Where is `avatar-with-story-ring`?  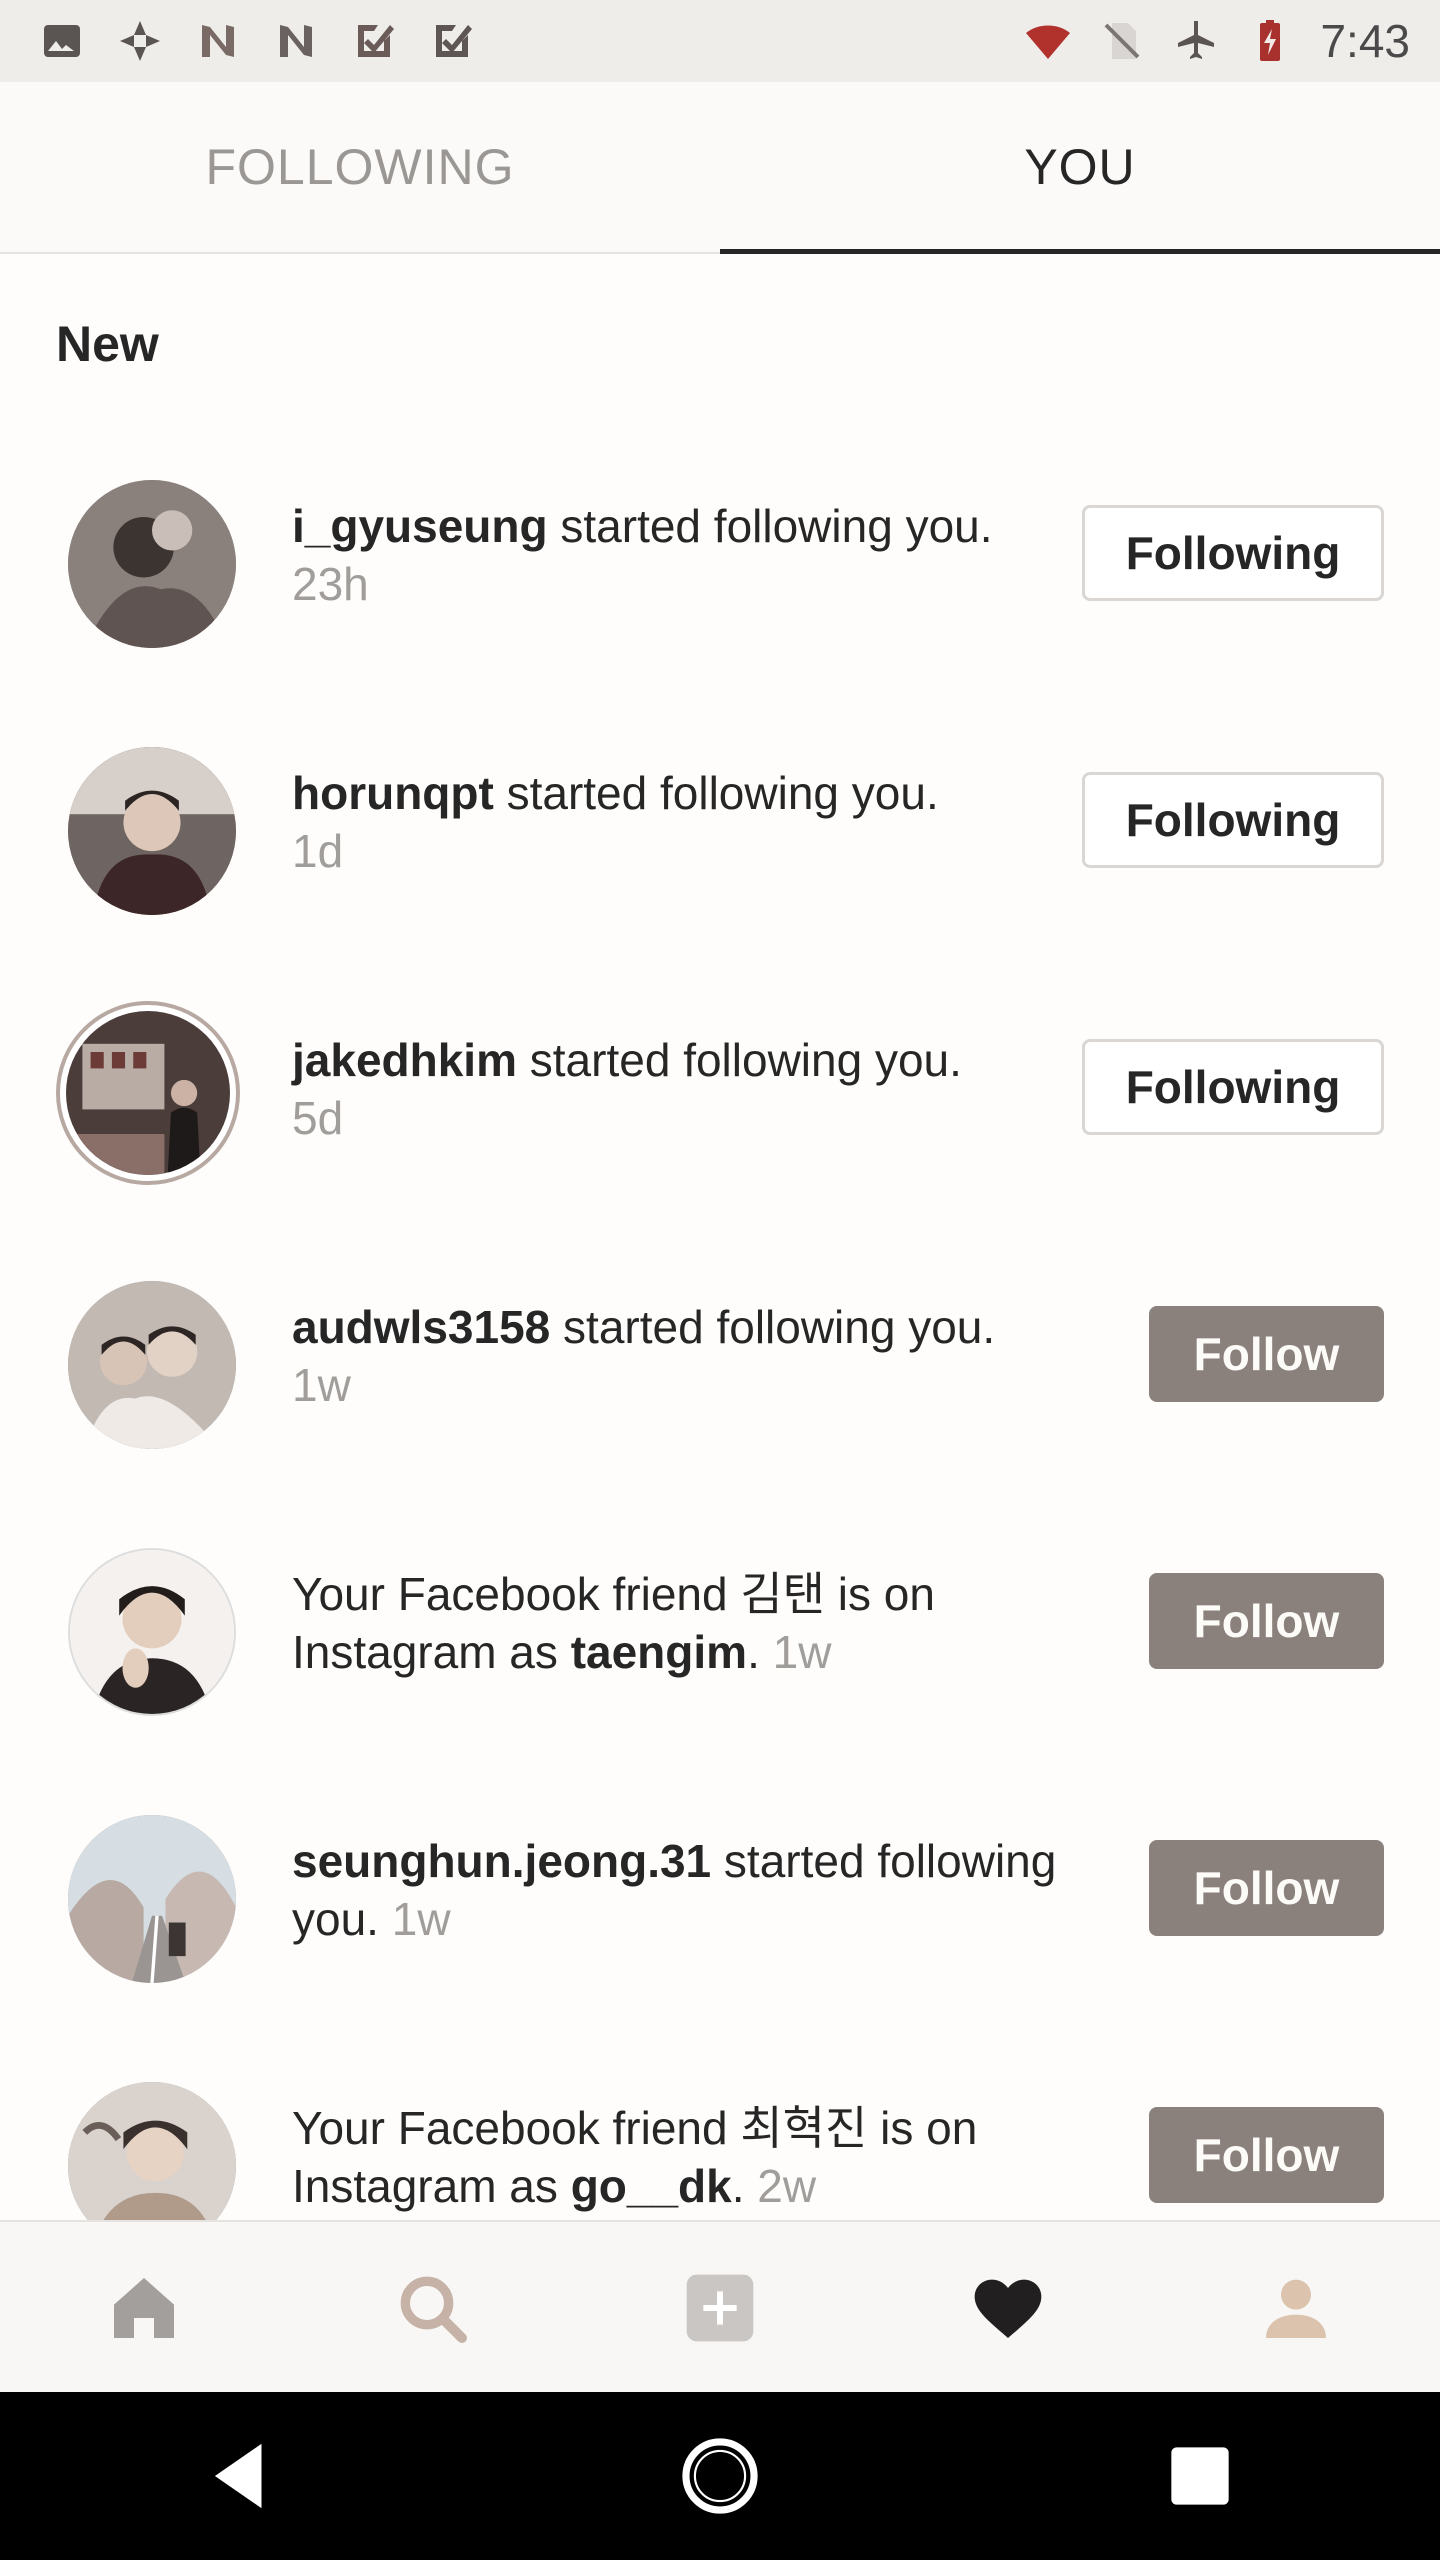
avatar-with-story-ring is located at coordinates (148, 1093).